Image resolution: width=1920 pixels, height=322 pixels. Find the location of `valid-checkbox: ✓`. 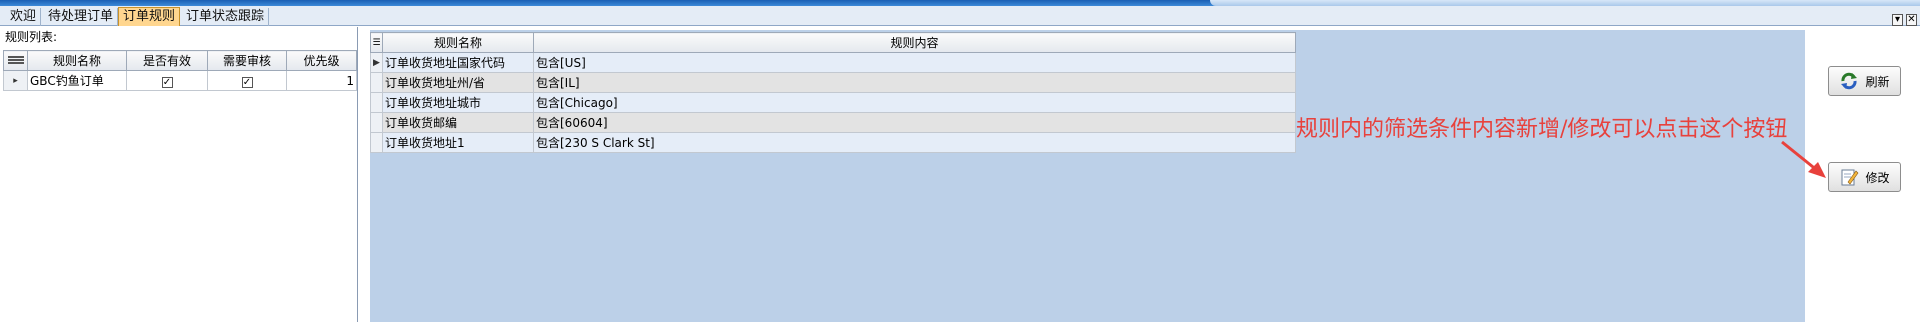

valid-checkbox: ✓ is located at coordinates (167, 82).